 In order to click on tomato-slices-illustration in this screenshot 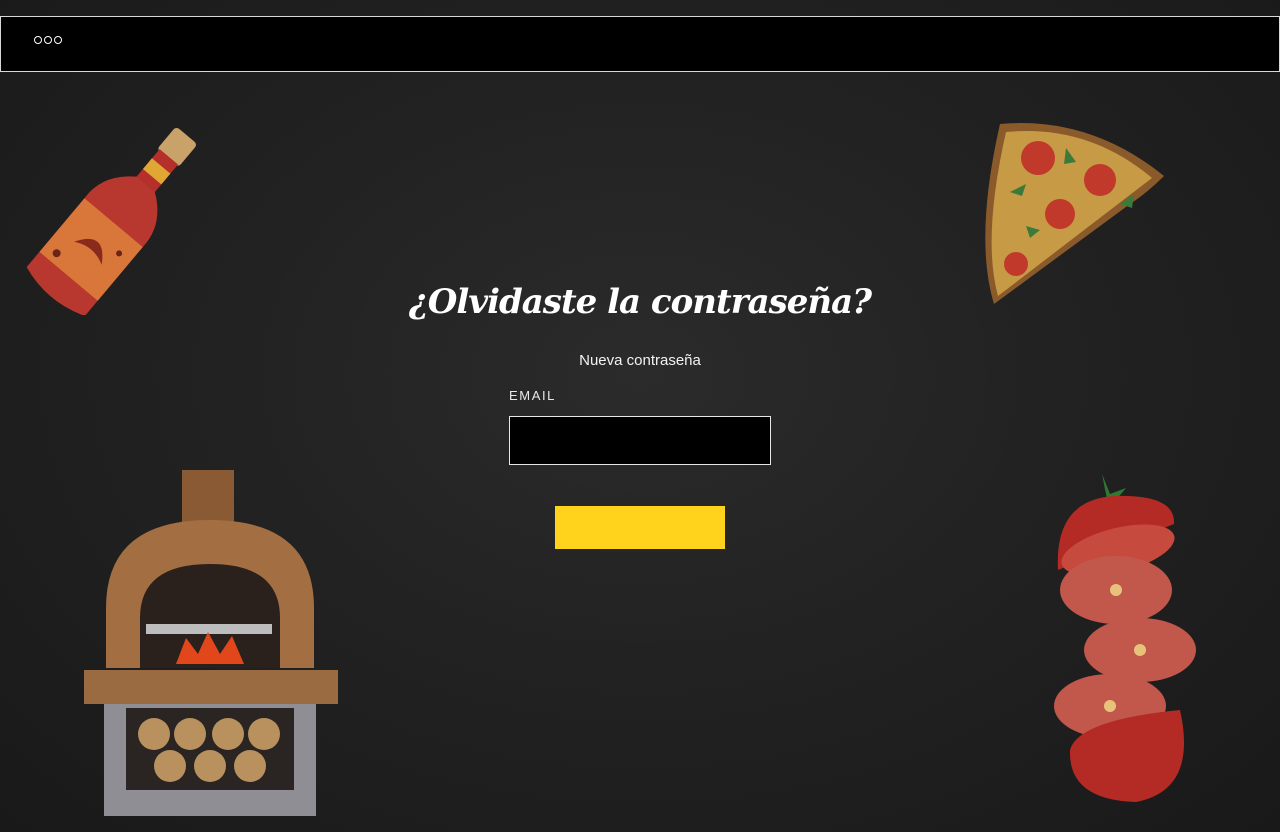, I will do `click(1125, 638)`.